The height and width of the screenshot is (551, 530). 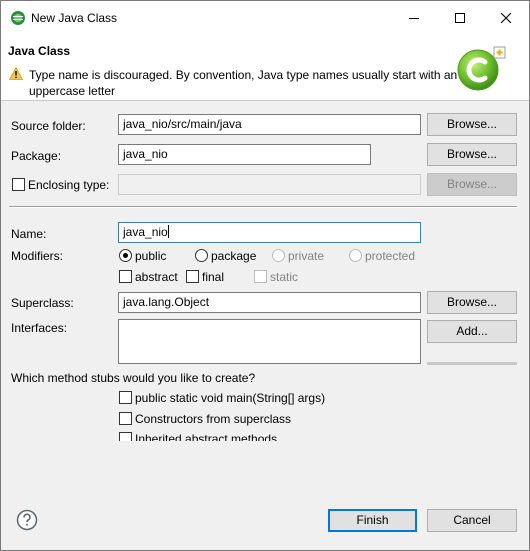 What do you see at coordinates (74, 18) in the screenshot?
I see `window-title: New Java Class` at bounding box center [74, 18].